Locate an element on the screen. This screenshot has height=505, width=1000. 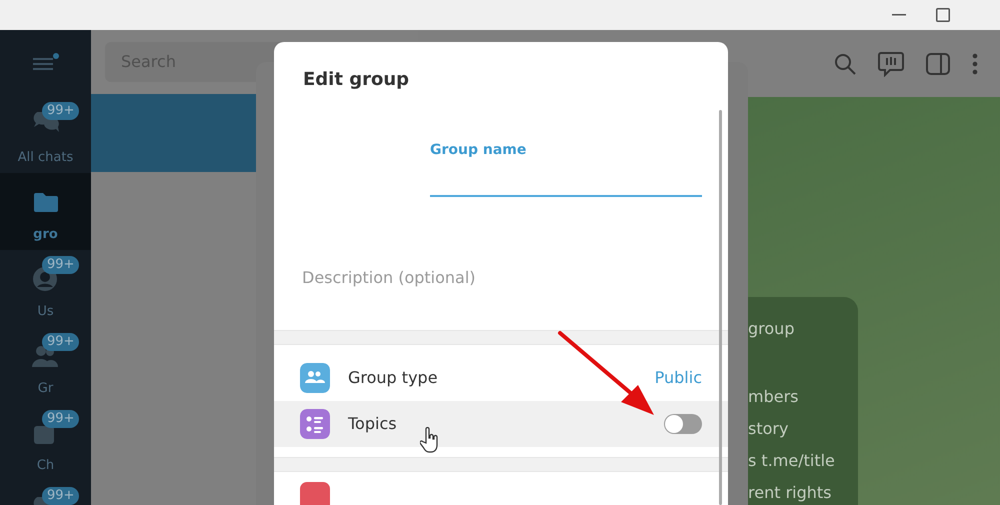
setting-label: Topics is located at coordinates (372, 424).